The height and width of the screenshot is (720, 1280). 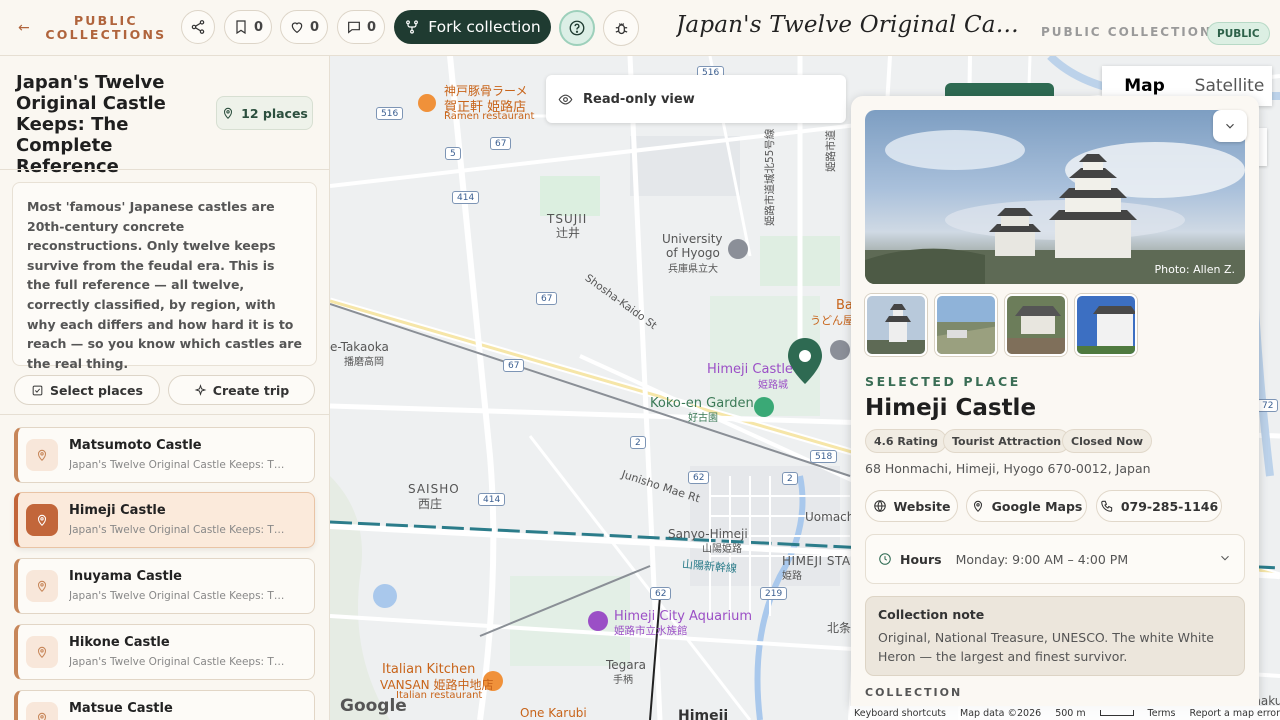 What do you see at coordinates (638, 442) in the screenshot?
I see `route-shield: 2` at bounding box center [638, 442].